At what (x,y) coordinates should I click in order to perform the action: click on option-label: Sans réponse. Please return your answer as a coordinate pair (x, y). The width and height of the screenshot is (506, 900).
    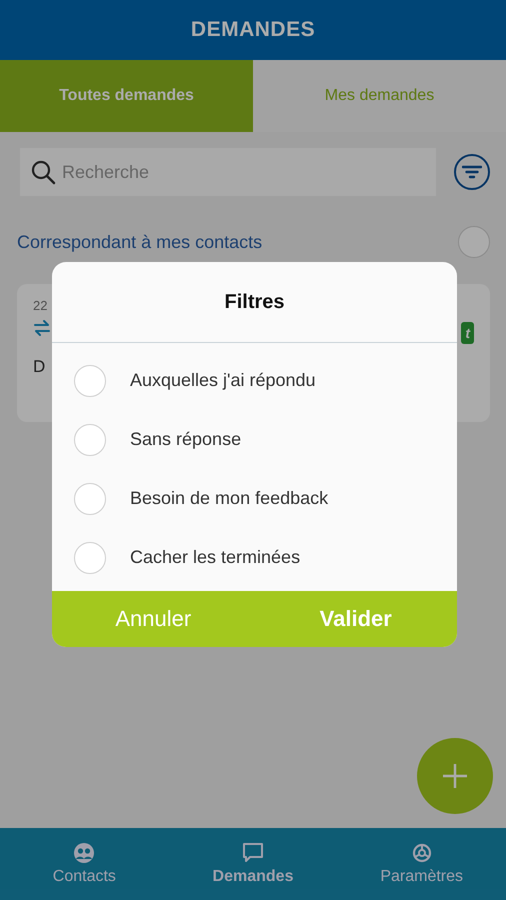
    Looking at the image, I should click on (186, 439).